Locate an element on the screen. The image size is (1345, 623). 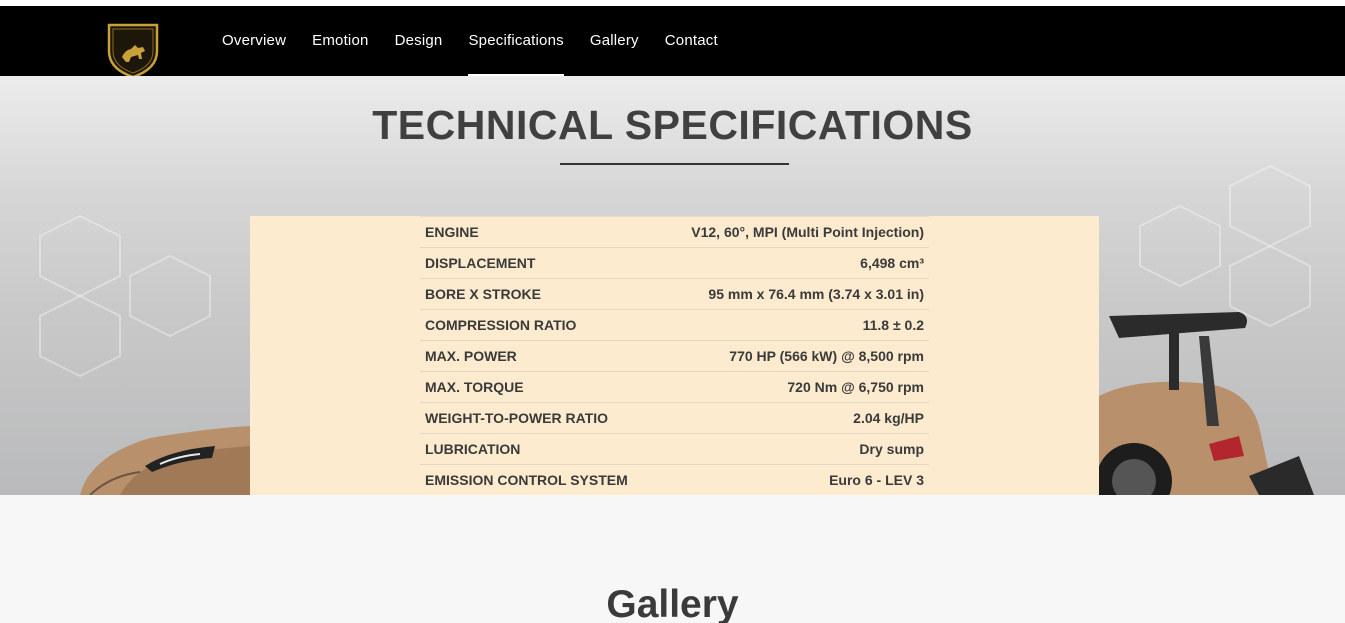
spec-value: 95 mm x 76.4 mm (3.74 x 3.01 in) is located at coordinates (793, 294).